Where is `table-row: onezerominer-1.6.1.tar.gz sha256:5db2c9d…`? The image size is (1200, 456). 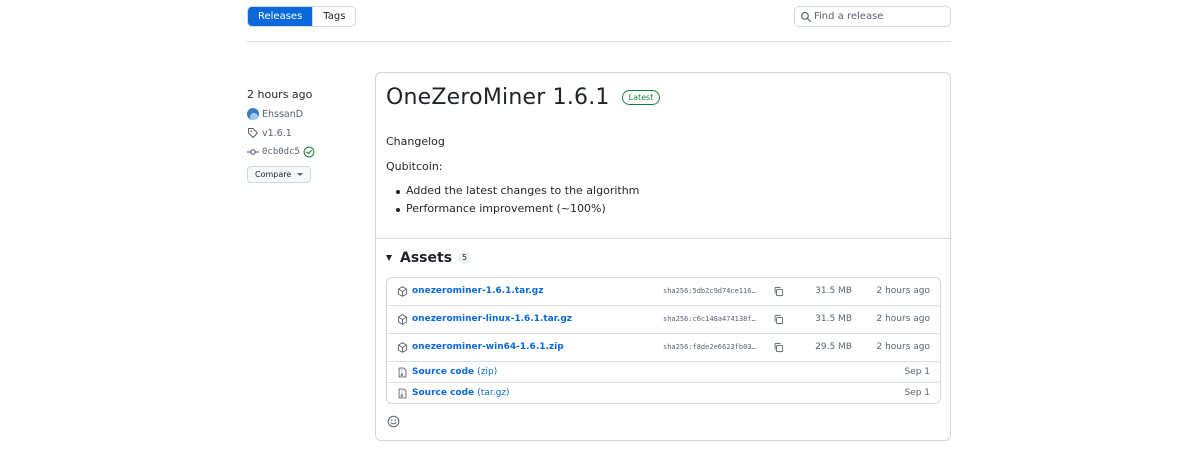 table-row: onezerominer-1.6.1.tar.gz sha256:5db2c9d… is located at coordinates (663, 292).